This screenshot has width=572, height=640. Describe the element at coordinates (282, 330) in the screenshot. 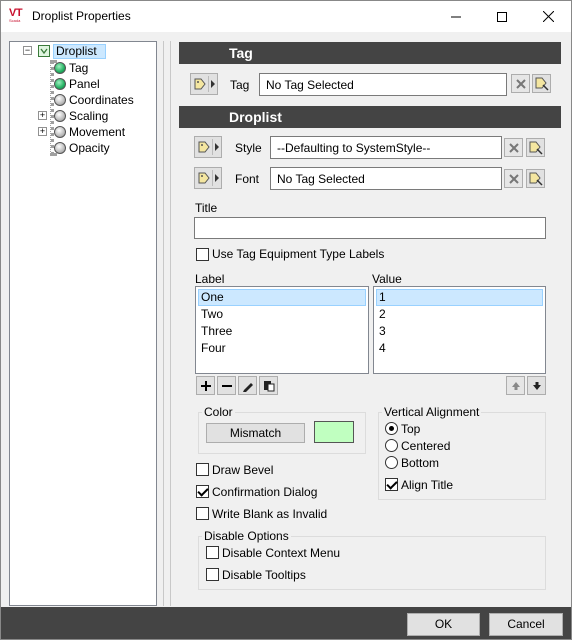

I see `label-listbox: One Two Three Four` at that location.